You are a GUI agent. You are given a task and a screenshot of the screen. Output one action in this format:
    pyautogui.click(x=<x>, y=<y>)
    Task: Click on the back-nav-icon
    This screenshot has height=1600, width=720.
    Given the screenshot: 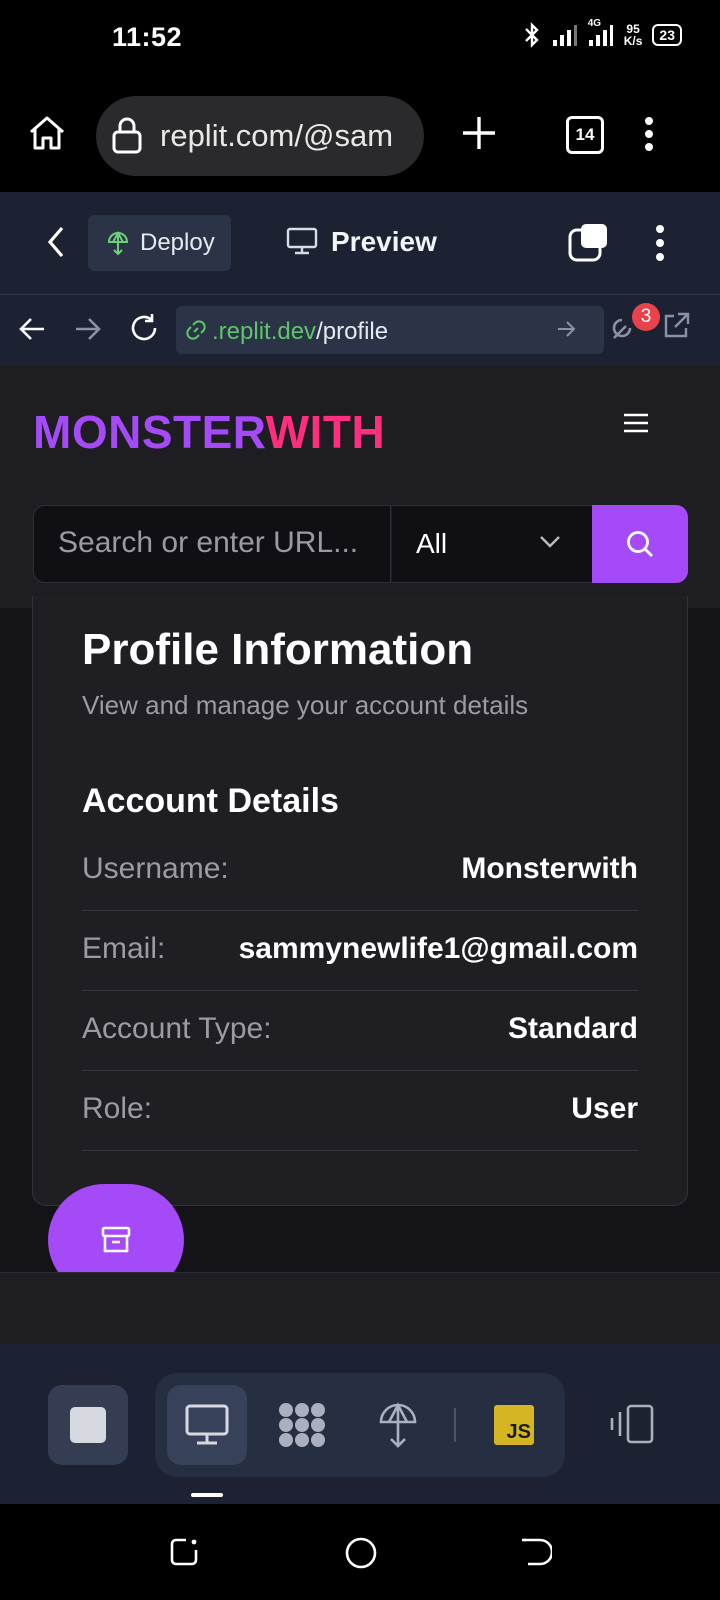 What is the action you would take?
    pyautogui.click(x=536, y=1552)
    